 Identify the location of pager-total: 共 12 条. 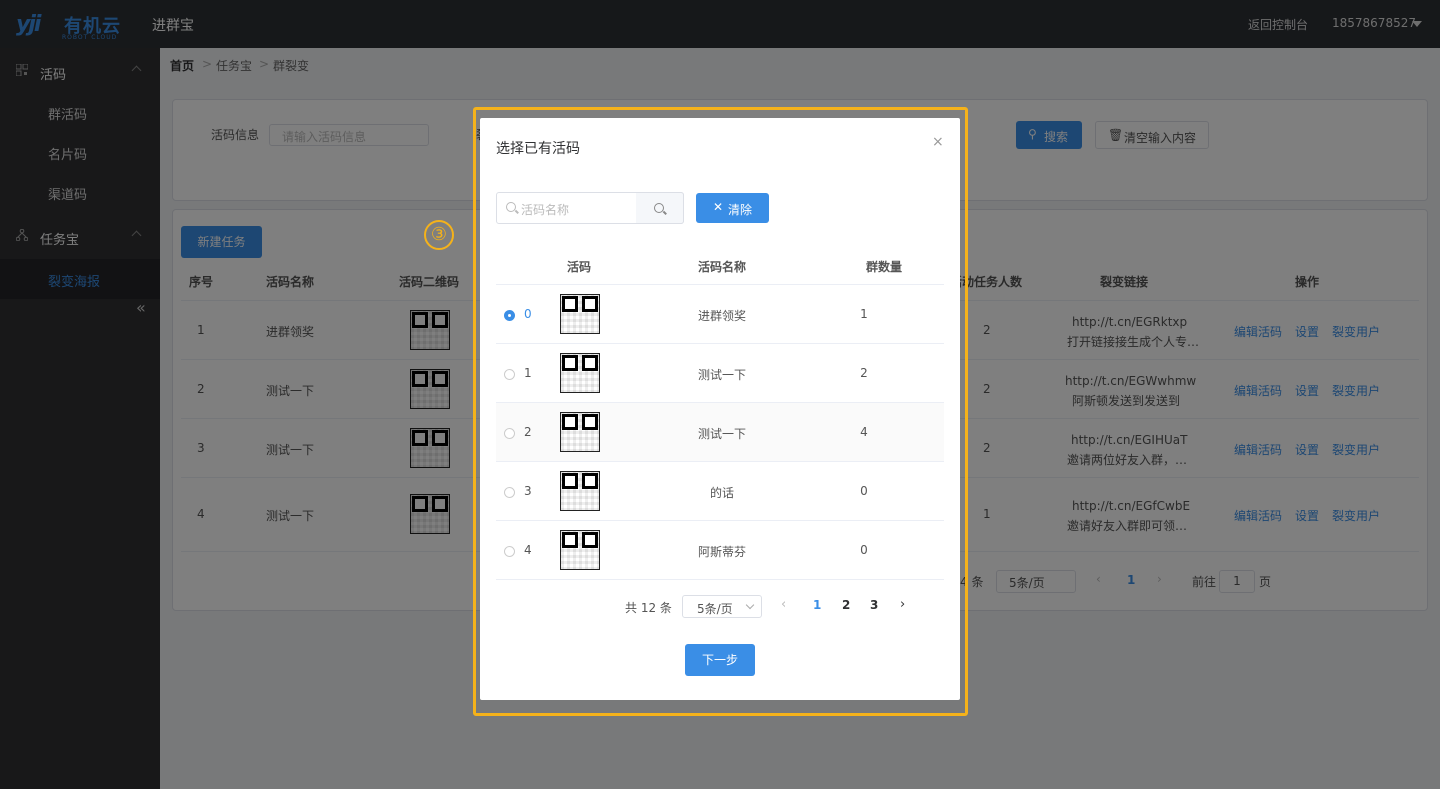
(648, 608).